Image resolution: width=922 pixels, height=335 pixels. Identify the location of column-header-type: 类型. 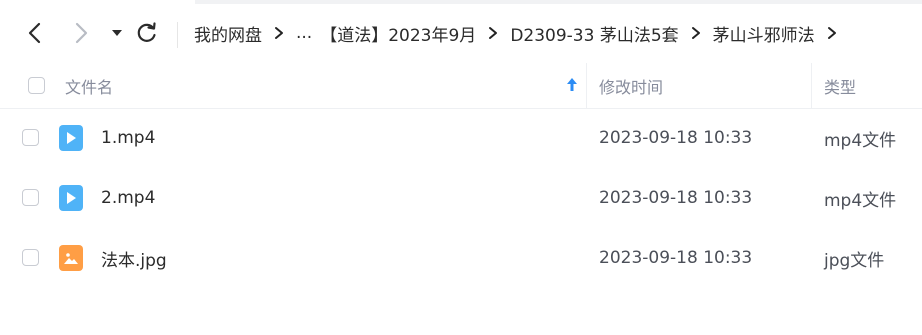
(840, 85).